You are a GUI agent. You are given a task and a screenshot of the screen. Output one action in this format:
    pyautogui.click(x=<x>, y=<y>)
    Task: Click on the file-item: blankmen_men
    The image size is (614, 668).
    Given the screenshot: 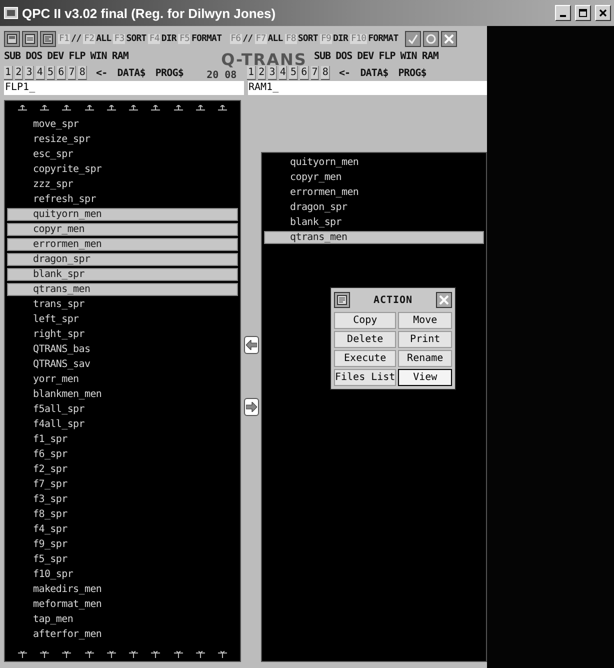 What is the action you would take?
    pyautogui.click(x=122, y=394)
    